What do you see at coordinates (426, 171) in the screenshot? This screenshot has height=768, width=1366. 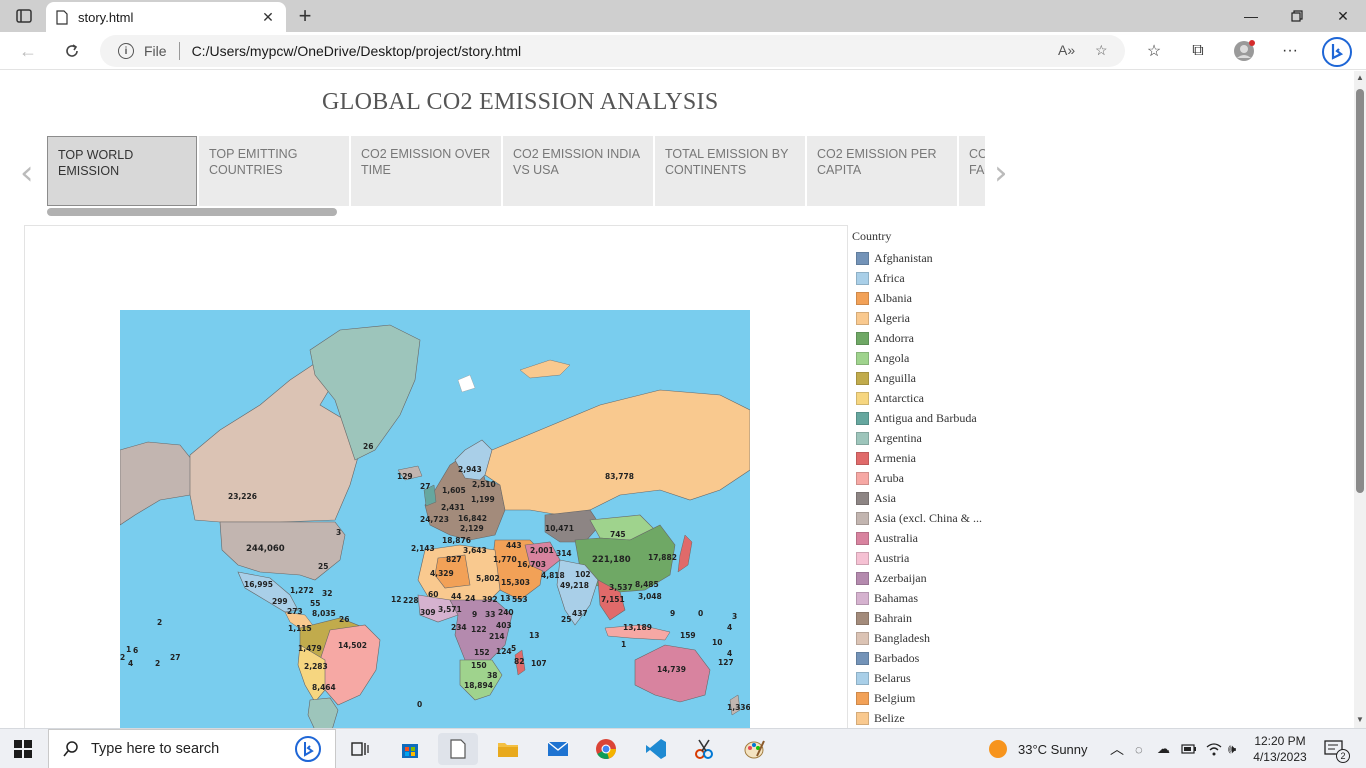 I see `story-point-co2-over-time: CO2 EMISSION OVER TIME` at bounding box center [426, 171].